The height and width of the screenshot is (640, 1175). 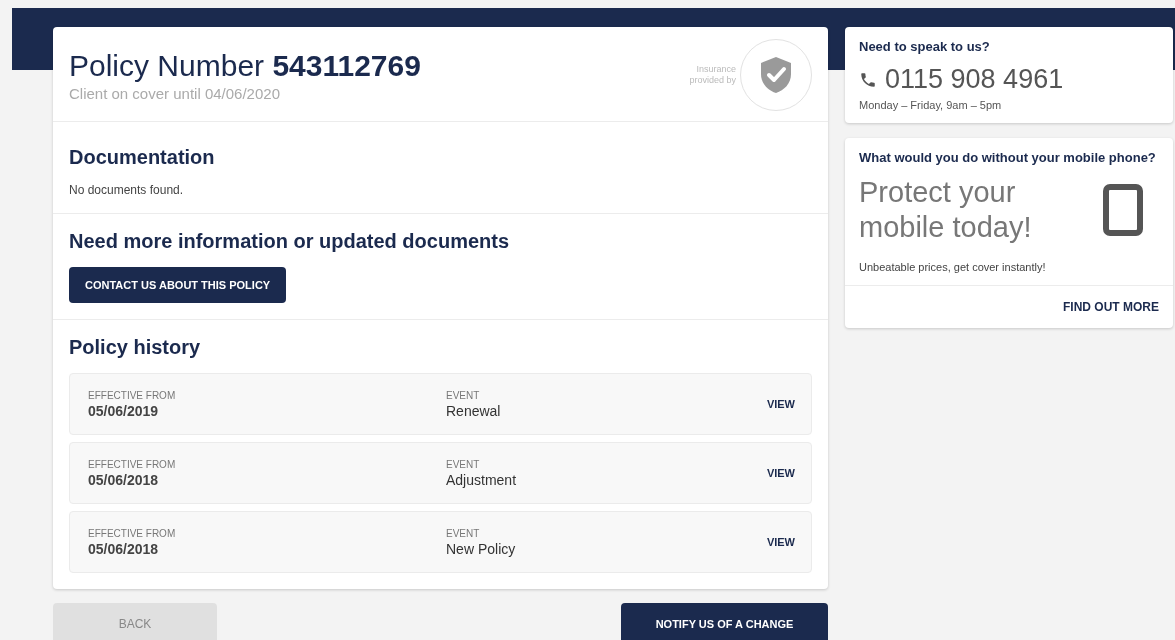 What do you see at coordinates (724, 621) in the screenshot?
I see `notify-button: NOTIFY US OF A CHANGE` at bounding box center [724, 621].